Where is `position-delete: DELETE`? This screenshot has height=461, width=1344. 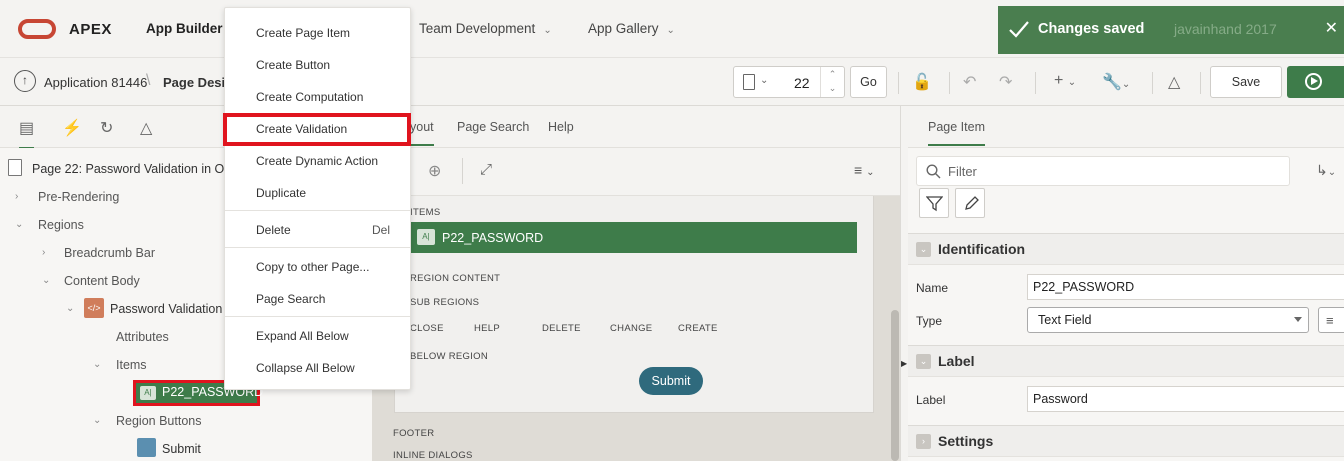
position-delete: DELETE is located at coordinates (561, 328).